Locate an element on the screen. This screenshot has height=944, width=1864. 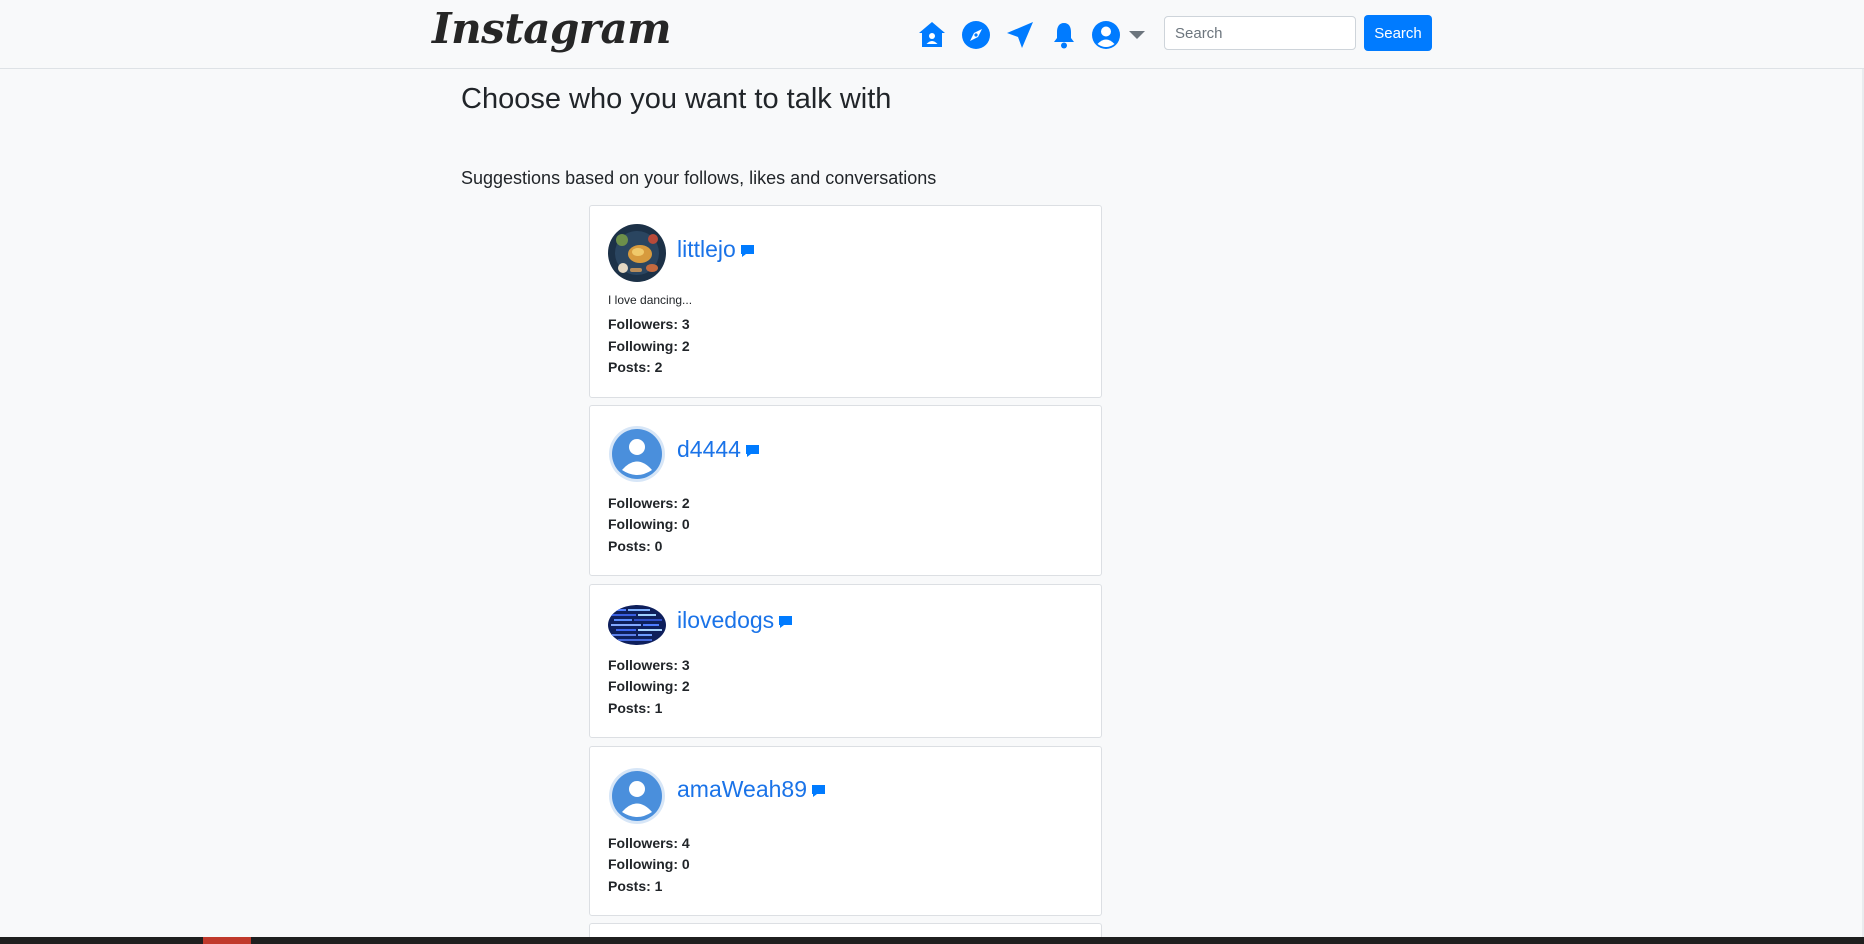
username-link: amaWeah89 is located at coordinates (751, 790).